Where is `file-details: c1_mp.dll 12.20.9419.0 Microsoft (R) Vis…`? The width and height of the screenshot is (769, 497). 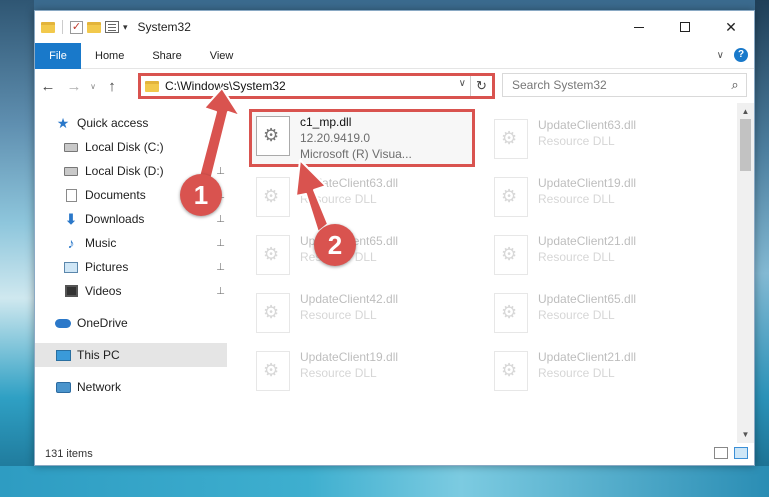
file-details: c1_mp.dll 12.20.9419.0 Microsoft (R) Vis… is located at coordinates (356, 137).